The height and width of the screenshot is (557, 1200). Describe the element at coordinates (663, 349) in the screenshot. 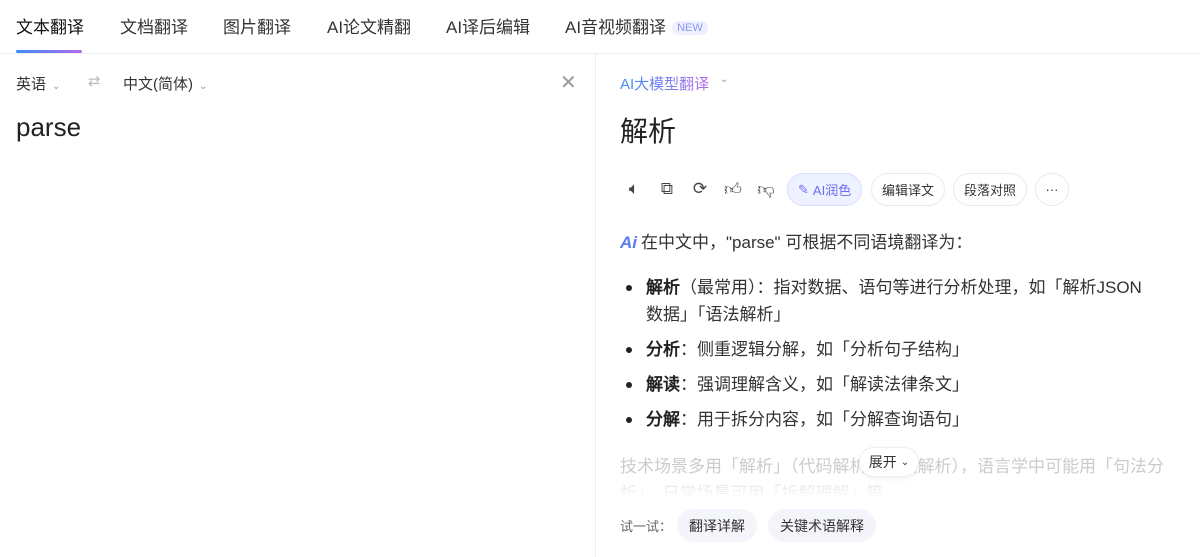

I see `term: 分析` at that location.